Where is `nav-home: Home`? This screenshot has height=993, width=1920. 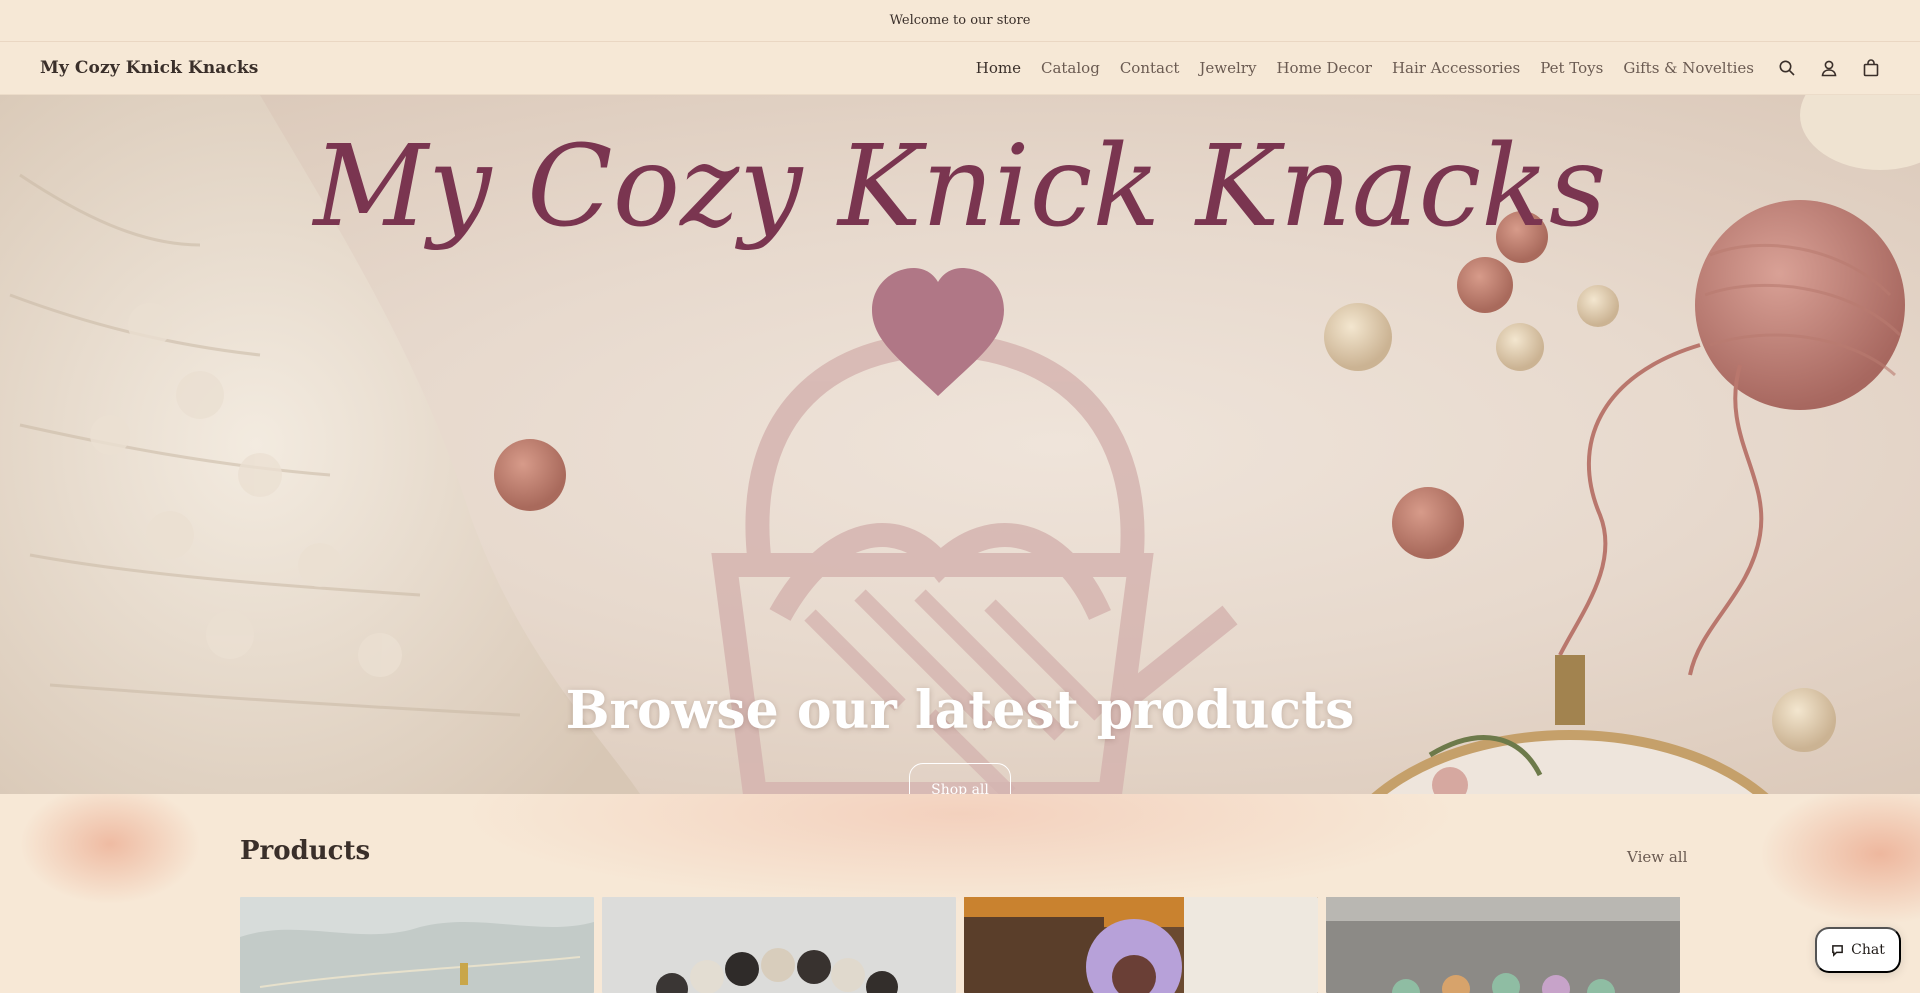
nav-home: Home is located at coordinates (998, 68).